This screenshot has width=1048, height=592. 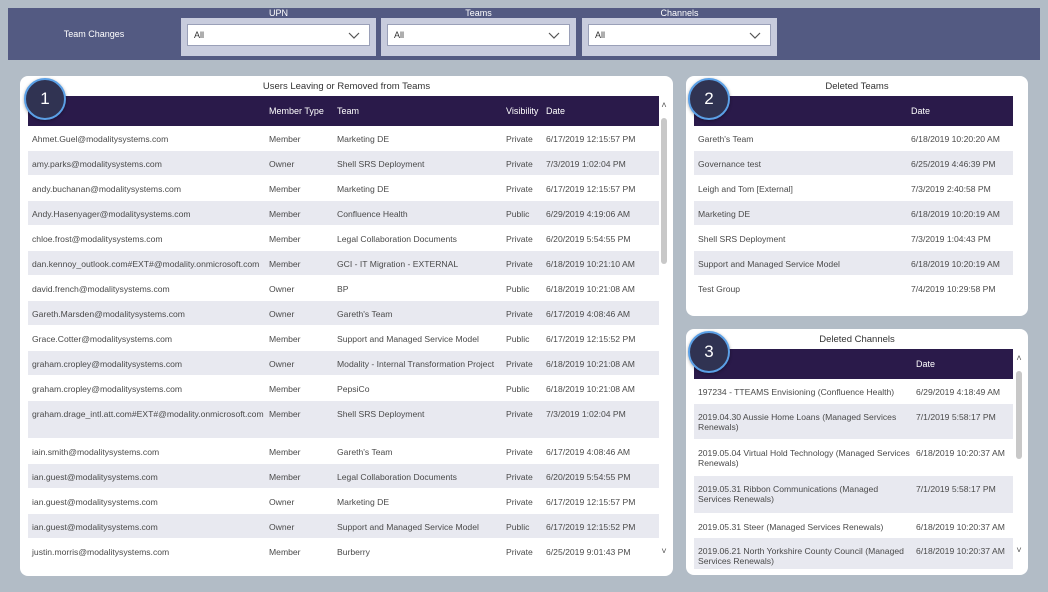 What do you see at coordinates (100, 139) in the screenshot?
I see `cell-upn: Ahmet.Guel@modalitysystems.com` at bounding box center [100, 139].